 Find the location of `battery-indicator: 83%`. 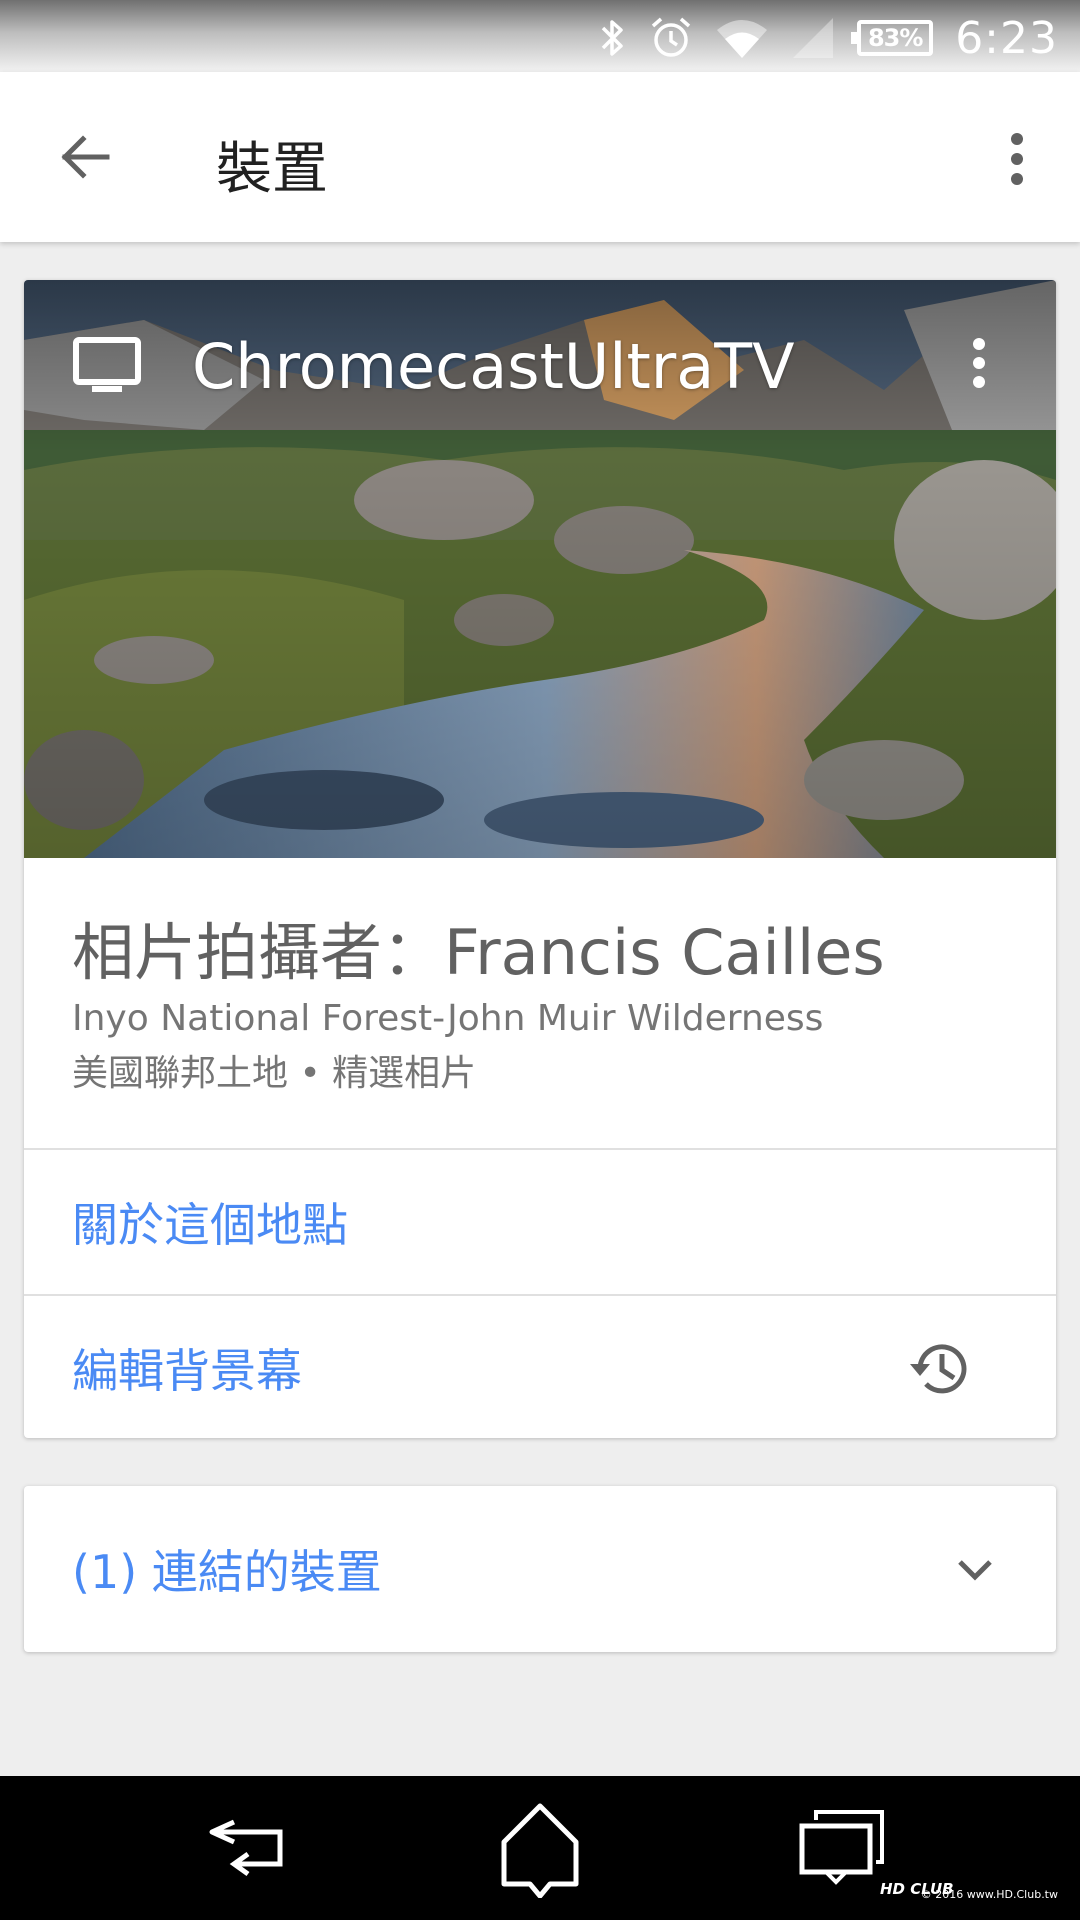

battery-indicator: 83% is located at coordinates (892, 38).